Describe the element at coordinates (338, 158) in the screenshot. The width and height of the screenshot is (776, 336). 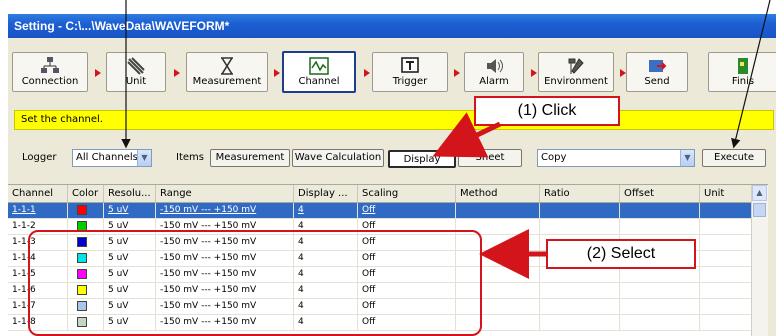
I see `tab-wave-calculation: Wave Calculation` at that location.